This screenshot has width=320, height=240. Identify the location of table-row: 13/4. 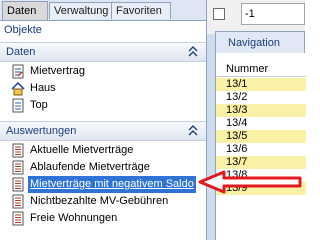
(261, 123).